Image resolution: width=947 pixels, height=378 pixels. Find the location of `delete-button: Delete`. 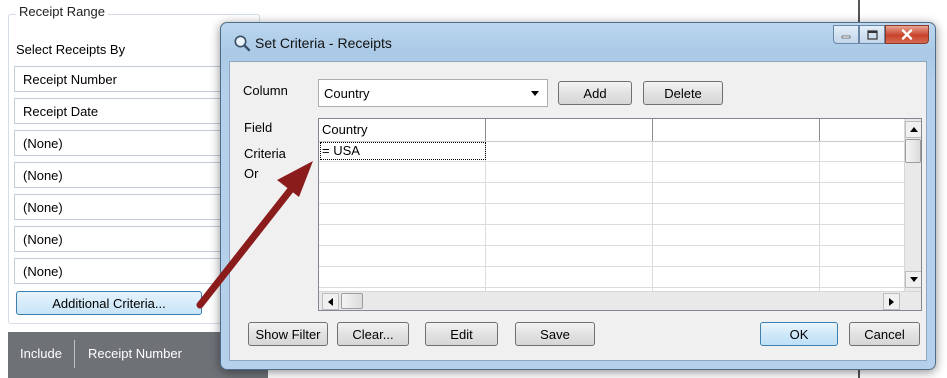

delete-button: Delete is located at coordinates (683, 93).